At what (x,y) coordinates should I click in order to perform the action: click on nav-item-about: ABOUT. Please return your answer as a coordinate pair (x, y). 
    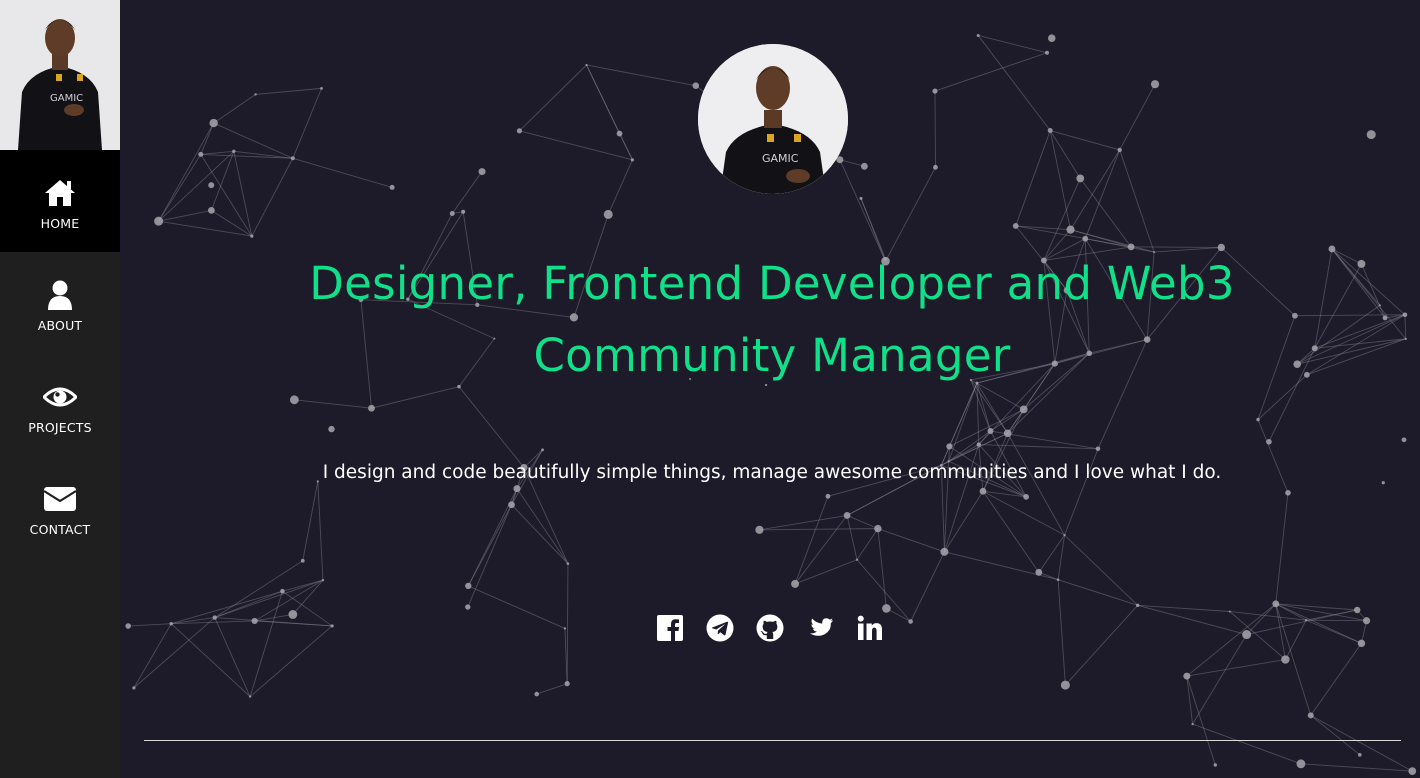
    Looking at the image, I should click on (60, 303).